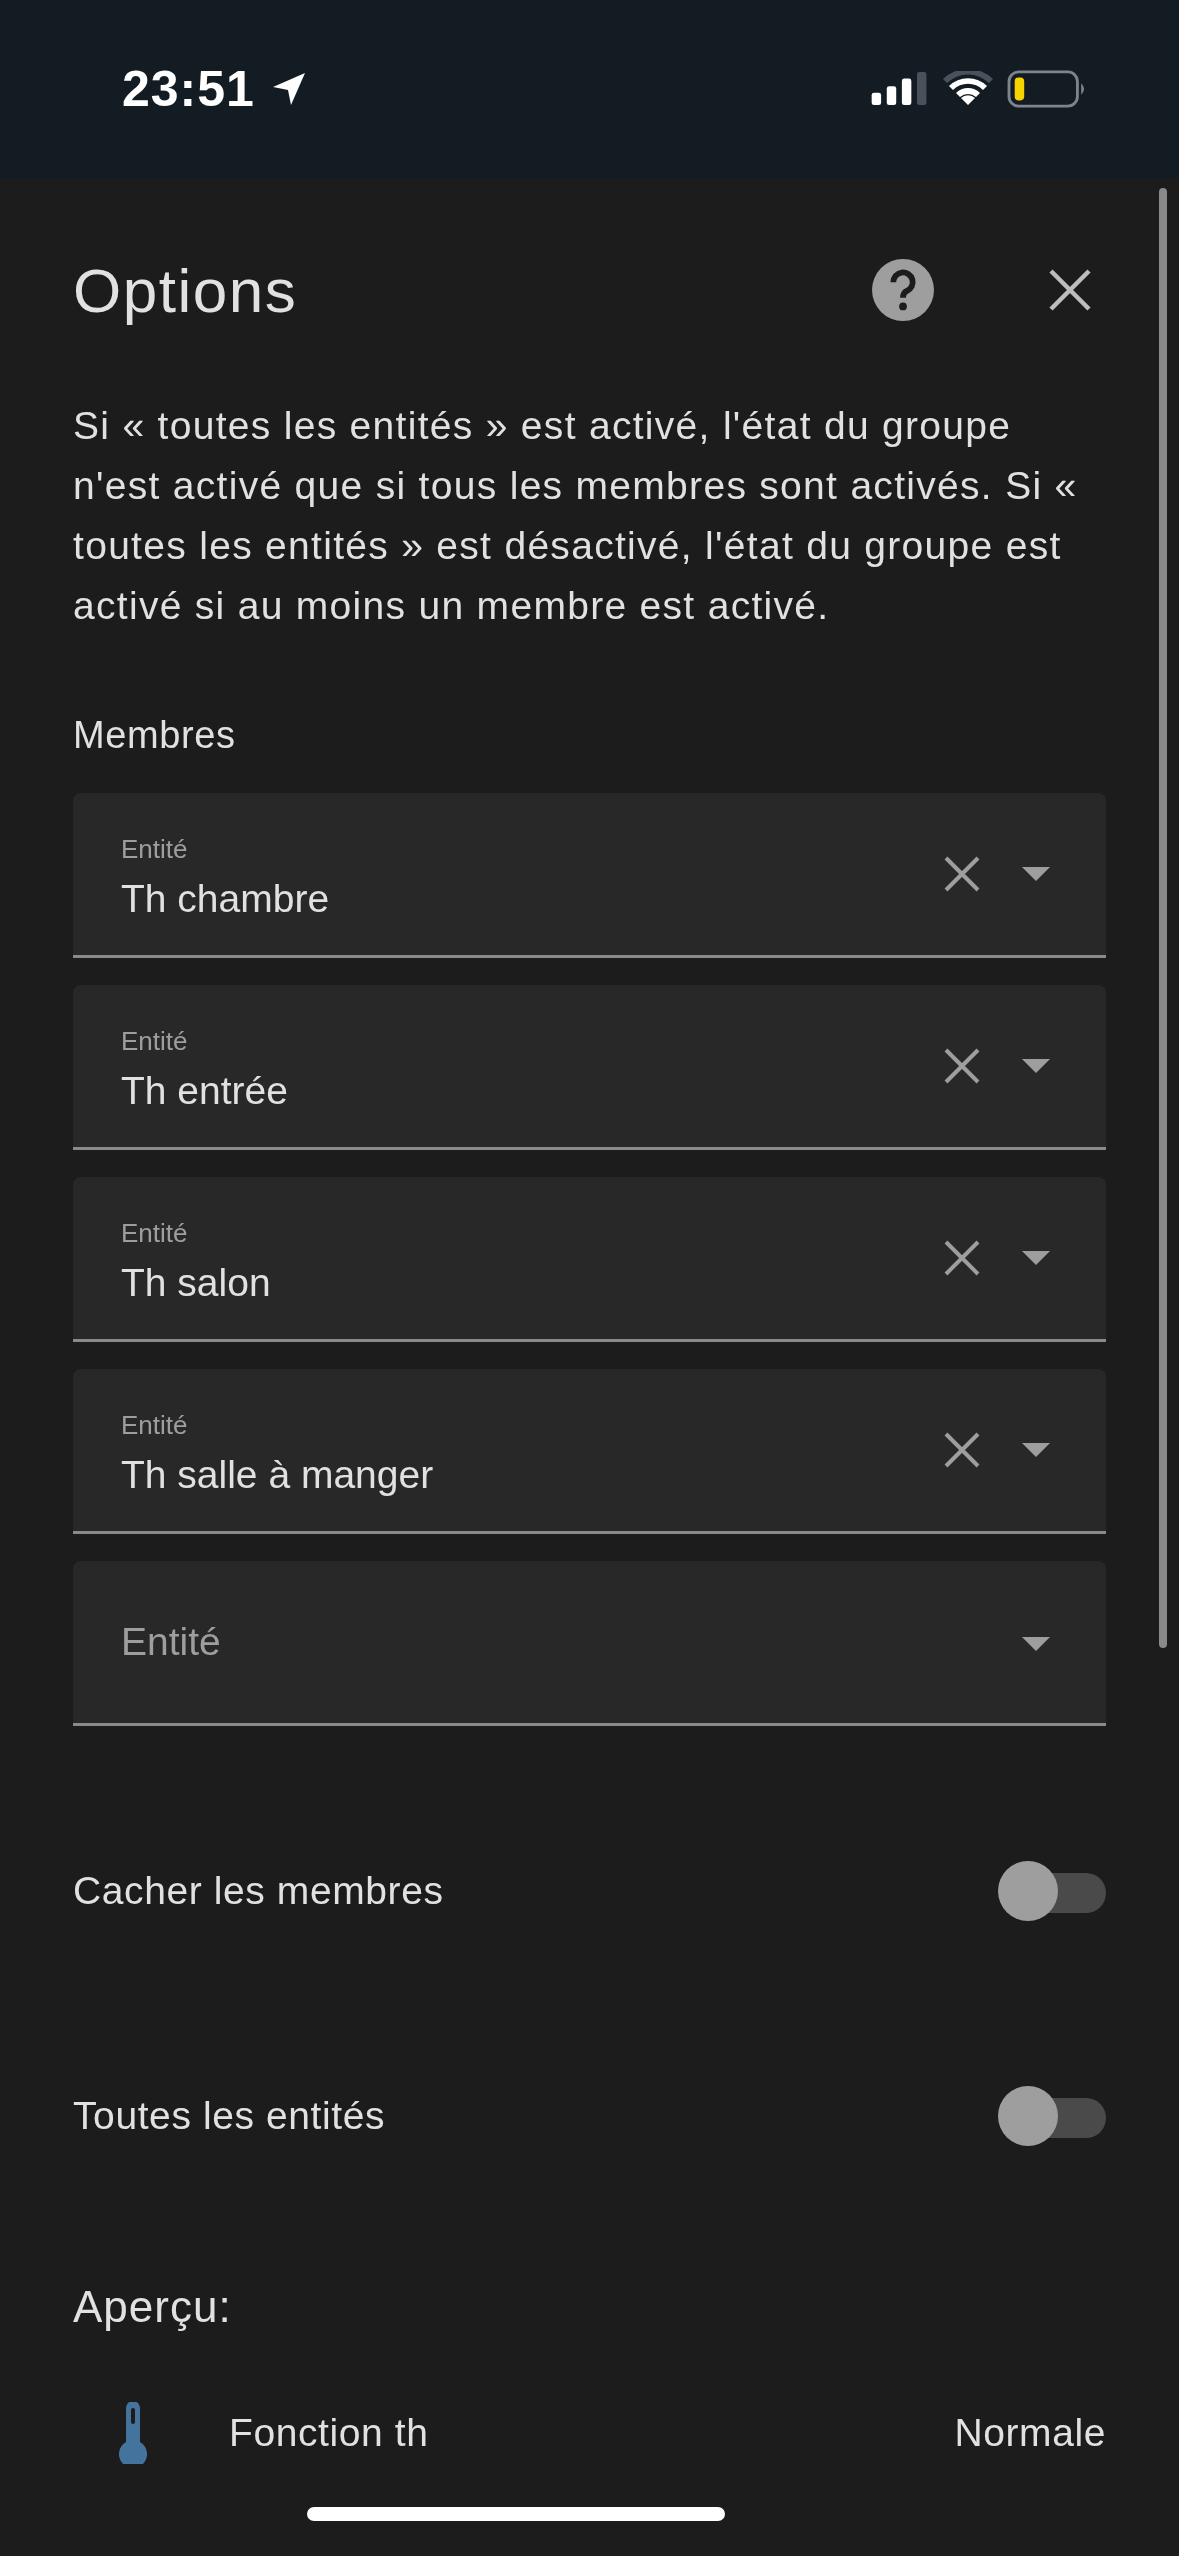  Describe the element at coordinates (1070, 290) in the screenshot. I see `close-icon` at that location.